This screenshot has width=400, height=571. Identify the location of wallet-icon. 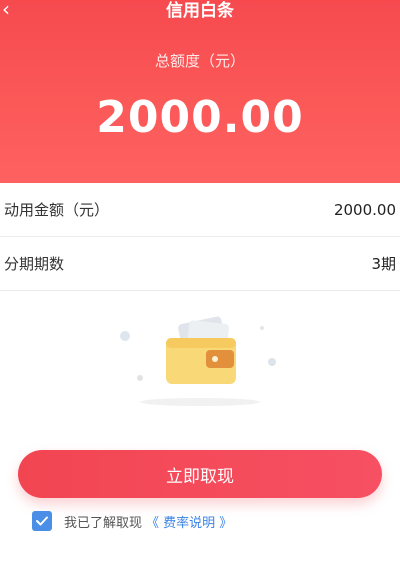
(198, 361).